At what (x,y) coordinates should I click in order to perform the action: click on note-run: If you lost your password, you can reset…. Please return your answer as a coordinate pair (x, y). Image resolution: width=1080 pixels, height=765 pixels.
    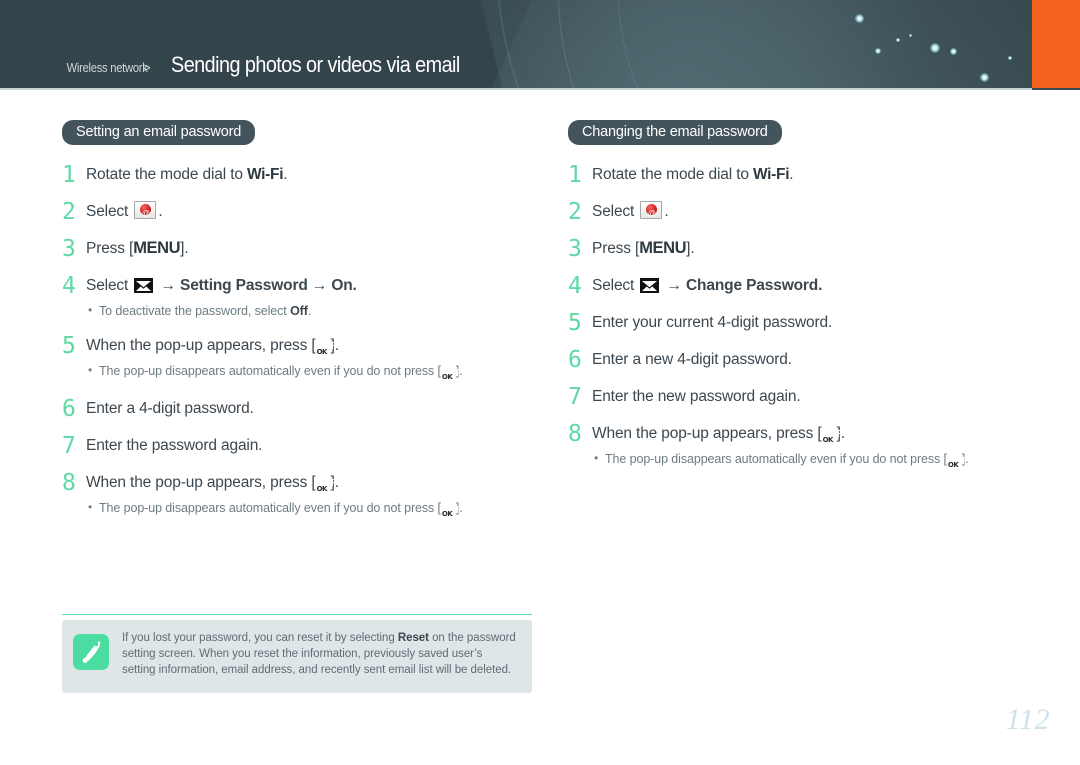
    Looking at the image, I should click on (260, 638).